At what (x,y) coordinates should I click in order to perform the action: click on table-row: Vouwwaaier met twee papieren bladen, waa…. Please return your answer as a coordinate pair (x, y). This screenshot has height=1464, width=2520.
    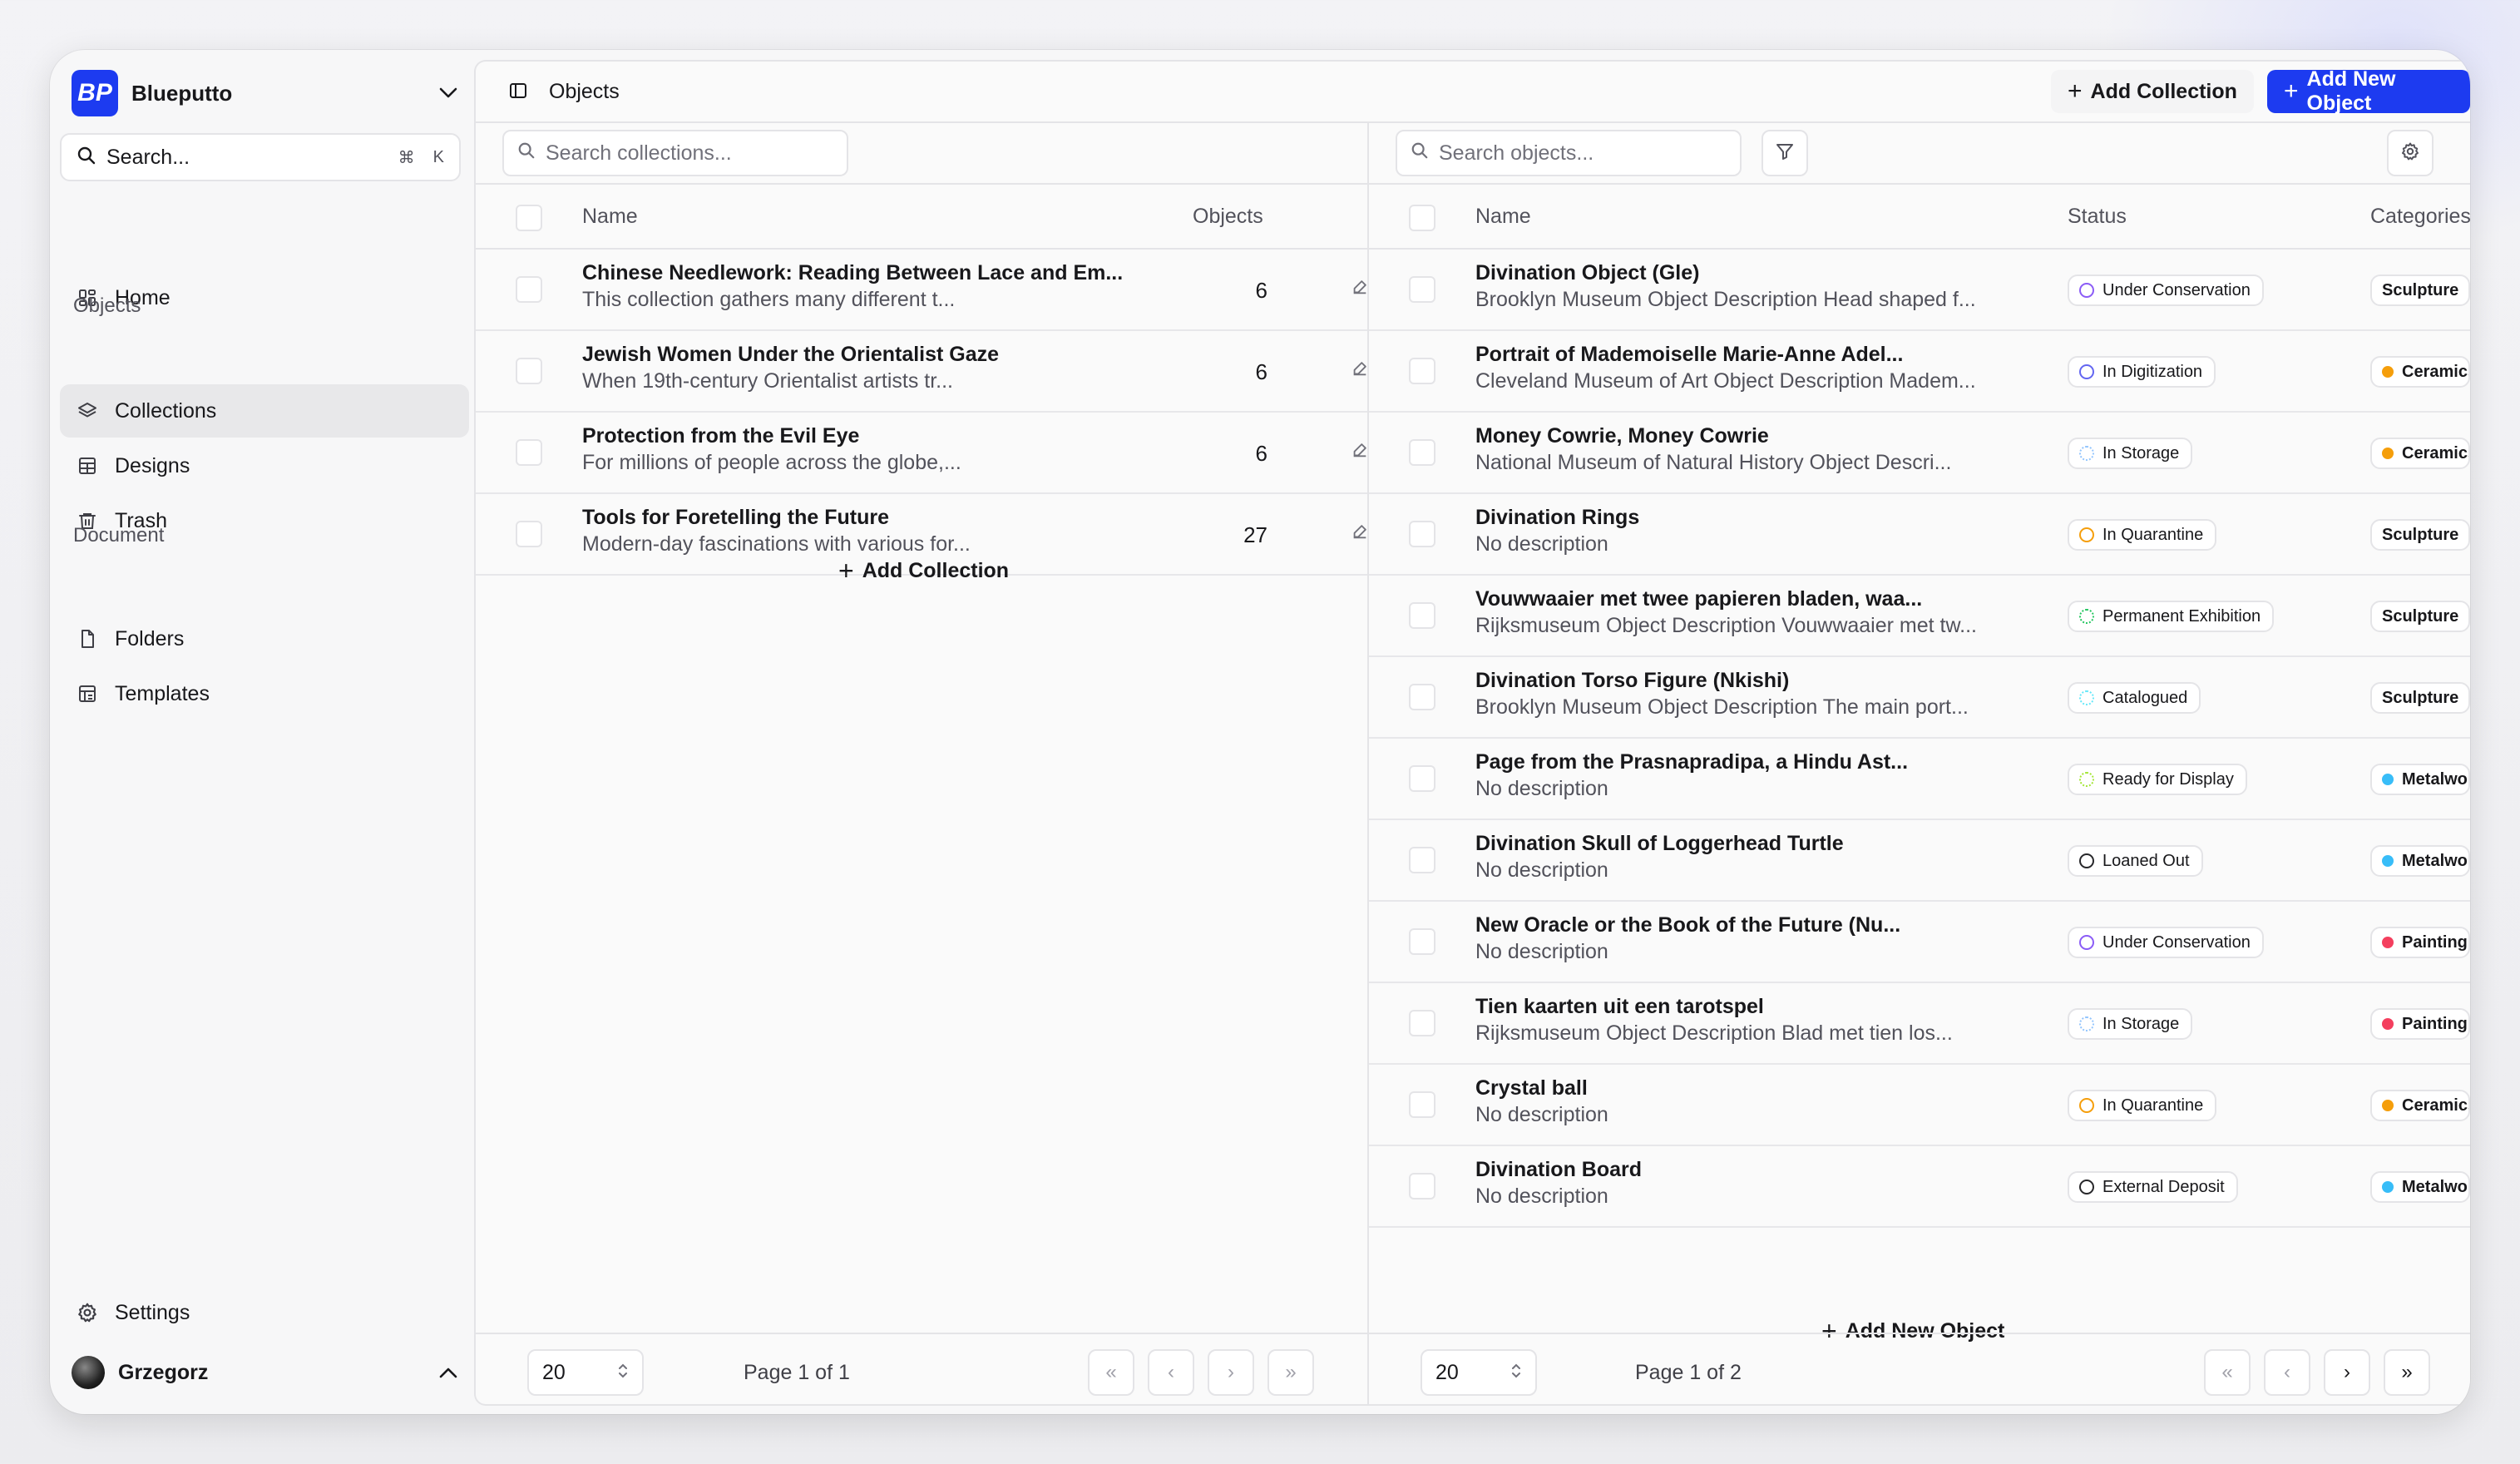
    Looking at the image, I should click on (1919, 616).